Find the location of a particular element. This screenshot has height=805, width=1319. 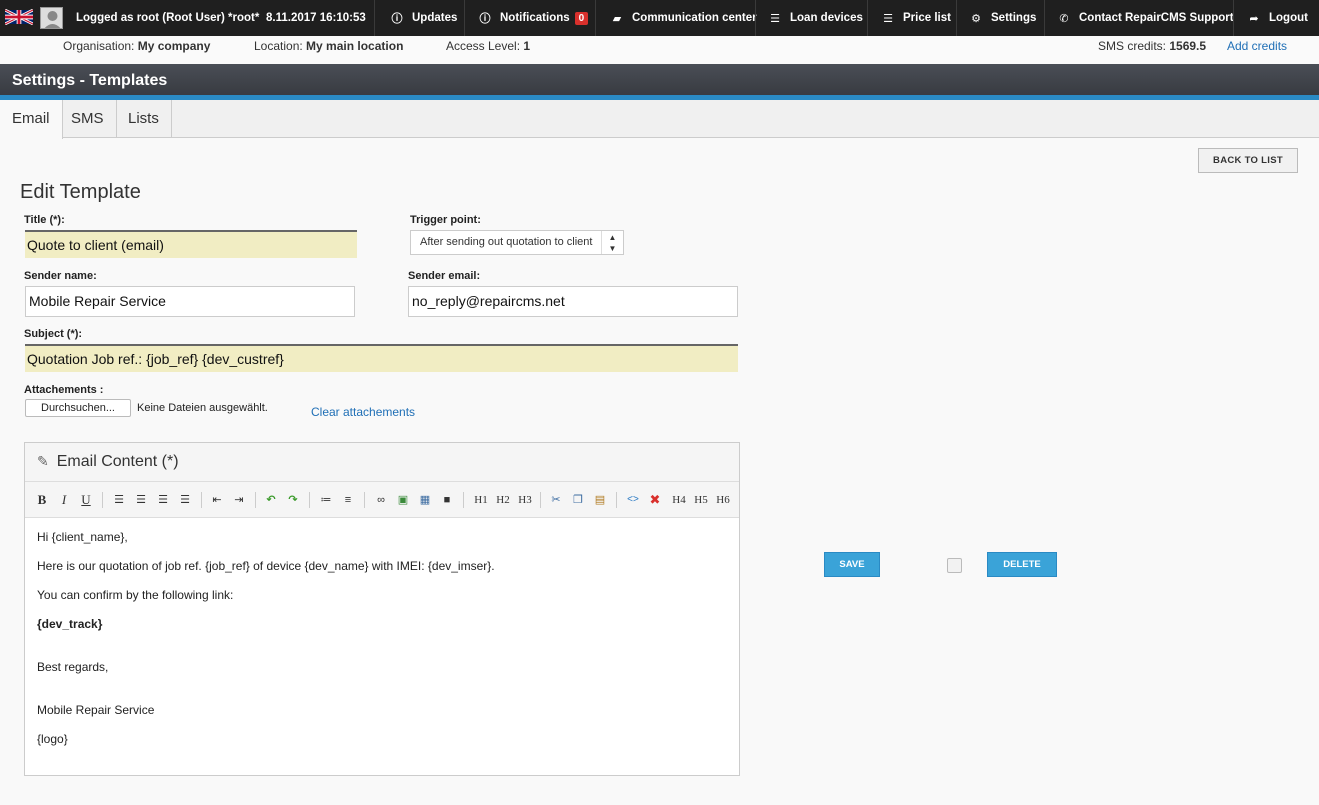

sender-email-label: Sender email: is located at coordinates (444, 276).